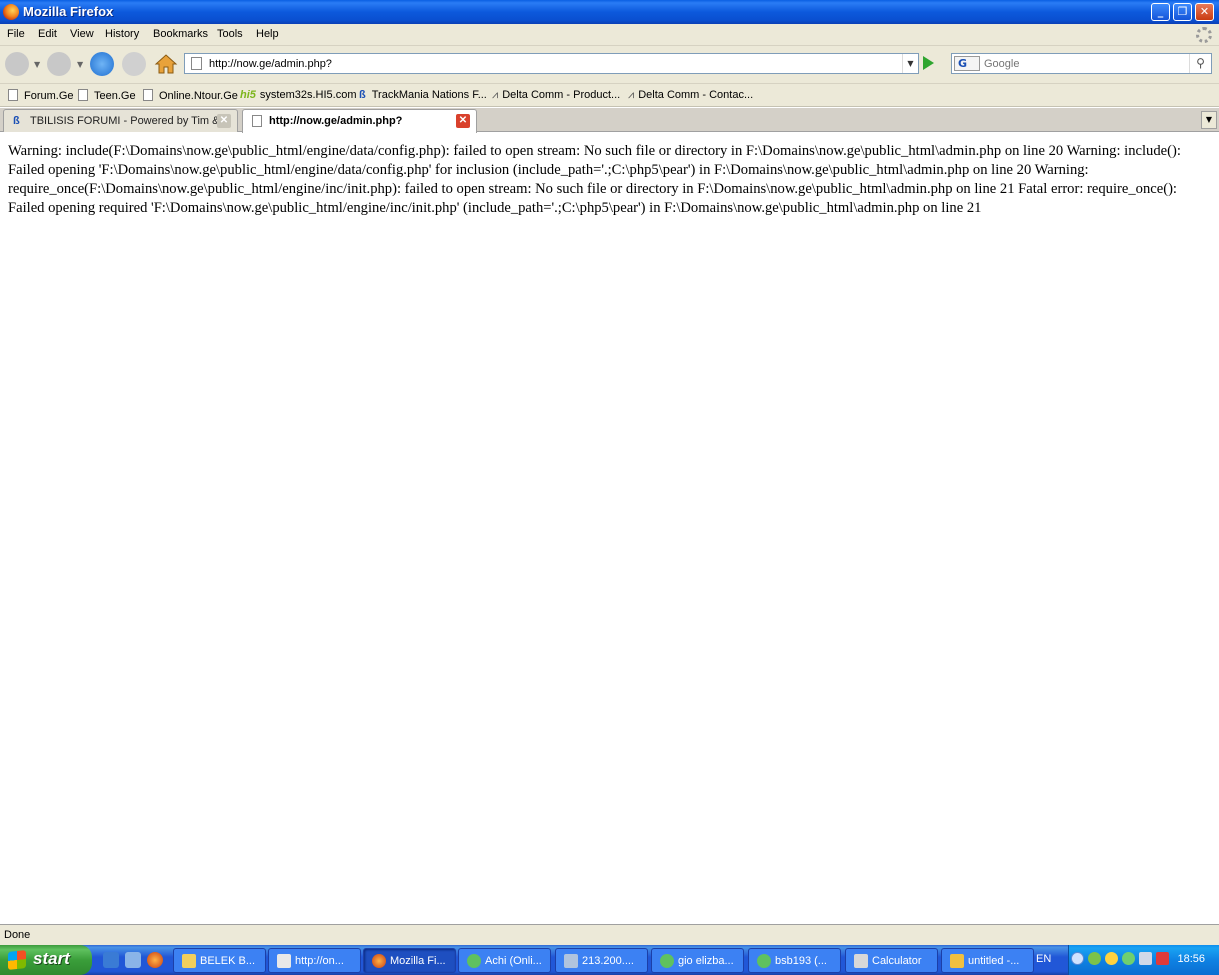  Describe the element at coordinates (122, 34) in the screenshot. I see `menu-history: History` at that location.